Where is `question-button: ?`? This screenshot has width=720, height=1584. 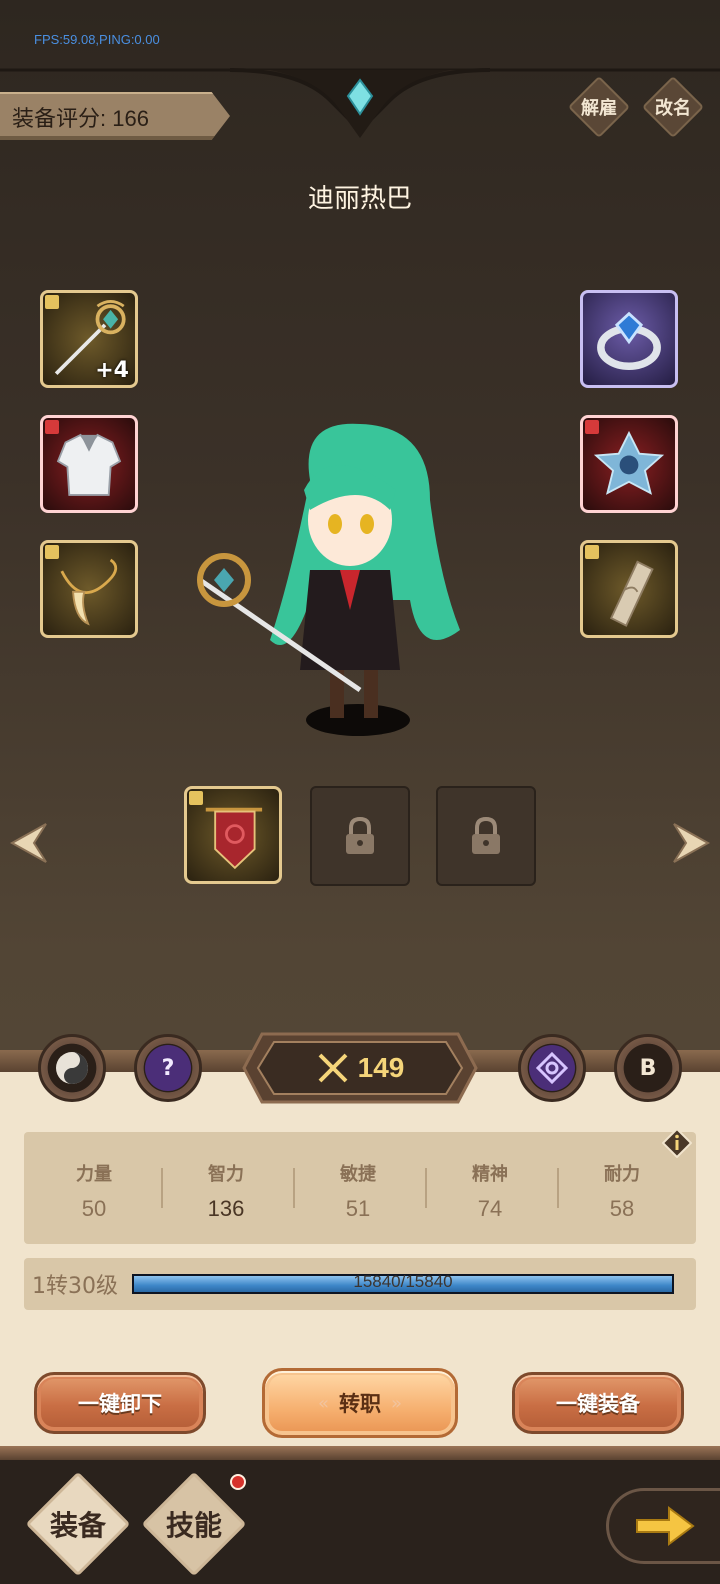
question-button: ? is located at coordinates (168, 1068).